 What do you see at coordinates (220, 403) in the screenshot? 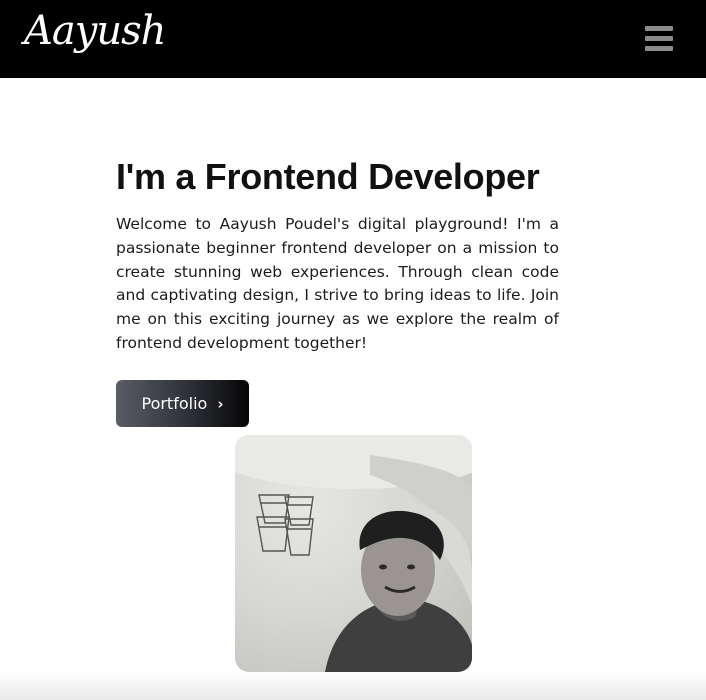
I see `chevron-right-icon: ›` at bounding box center [220, 403].